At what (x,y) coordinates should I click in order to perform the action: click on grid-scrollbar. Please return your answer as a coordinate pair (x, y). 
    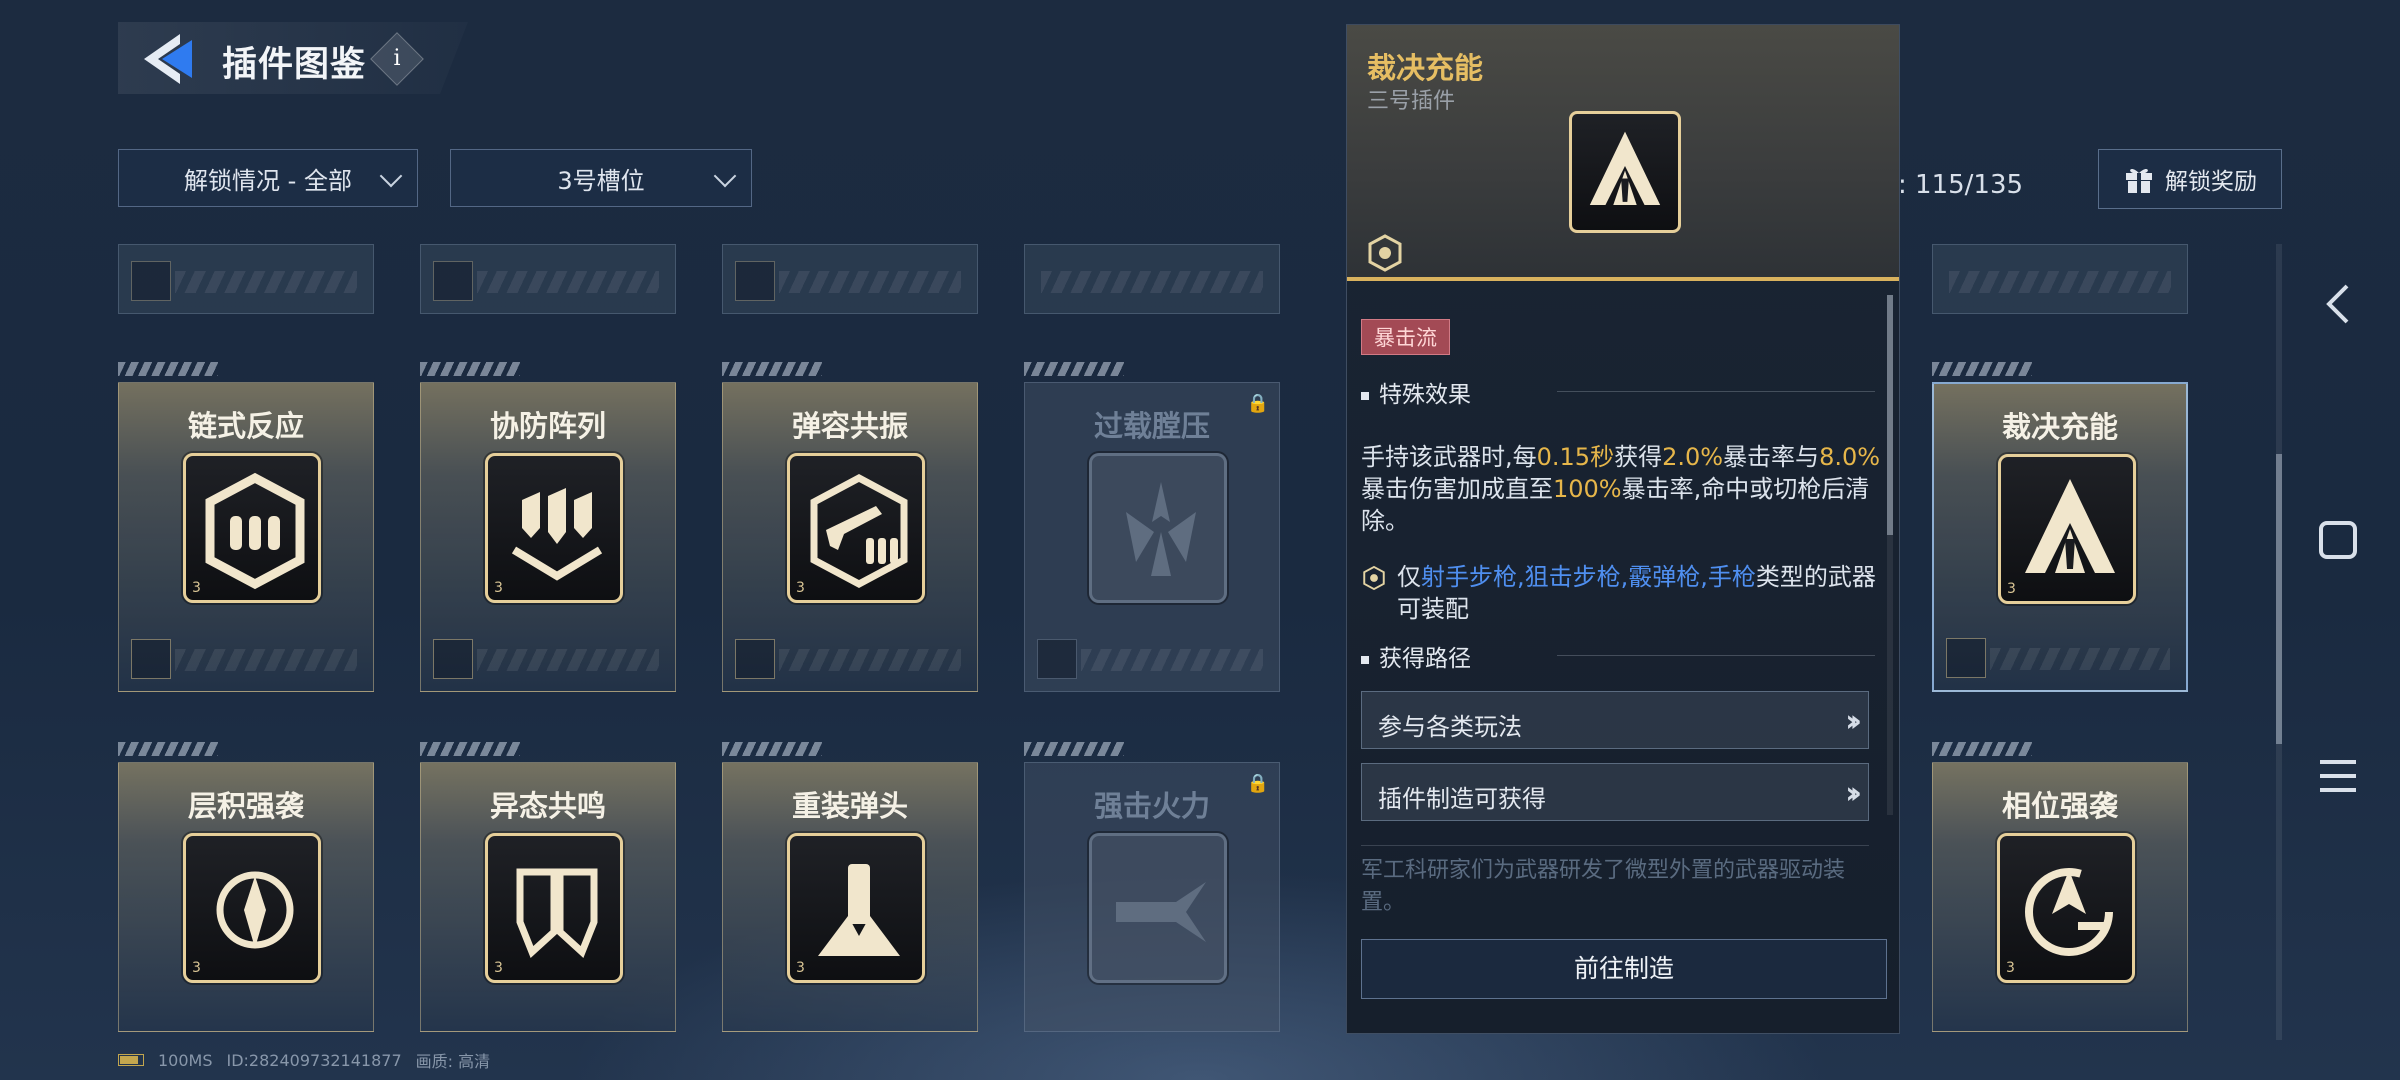
    Looking at the image, I should click on (2279, 642).